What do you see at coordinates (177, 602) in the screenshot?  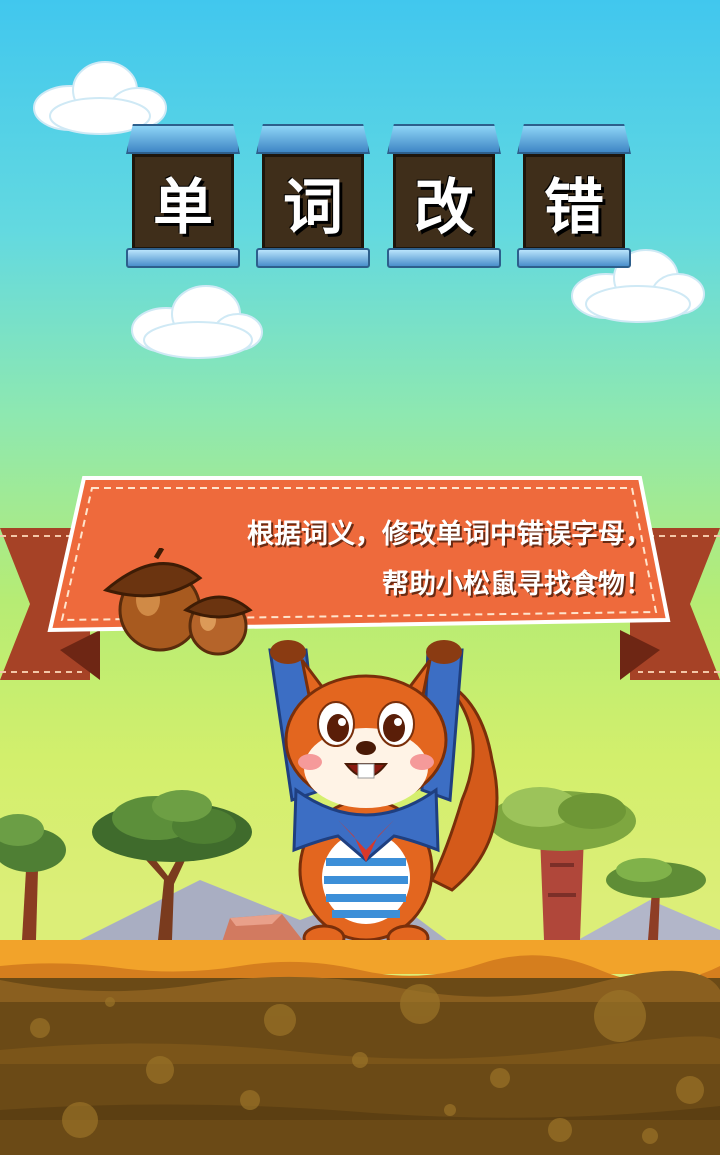 I see `acorn-icon` at bounding box center [177, 602].